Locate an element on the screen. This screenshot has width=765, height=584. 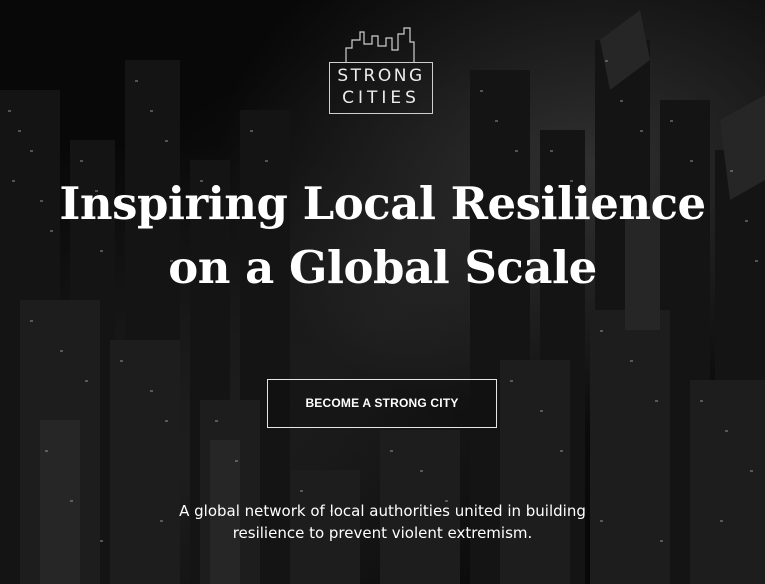
city-skyline-icon is located at coordinates (380, 45).